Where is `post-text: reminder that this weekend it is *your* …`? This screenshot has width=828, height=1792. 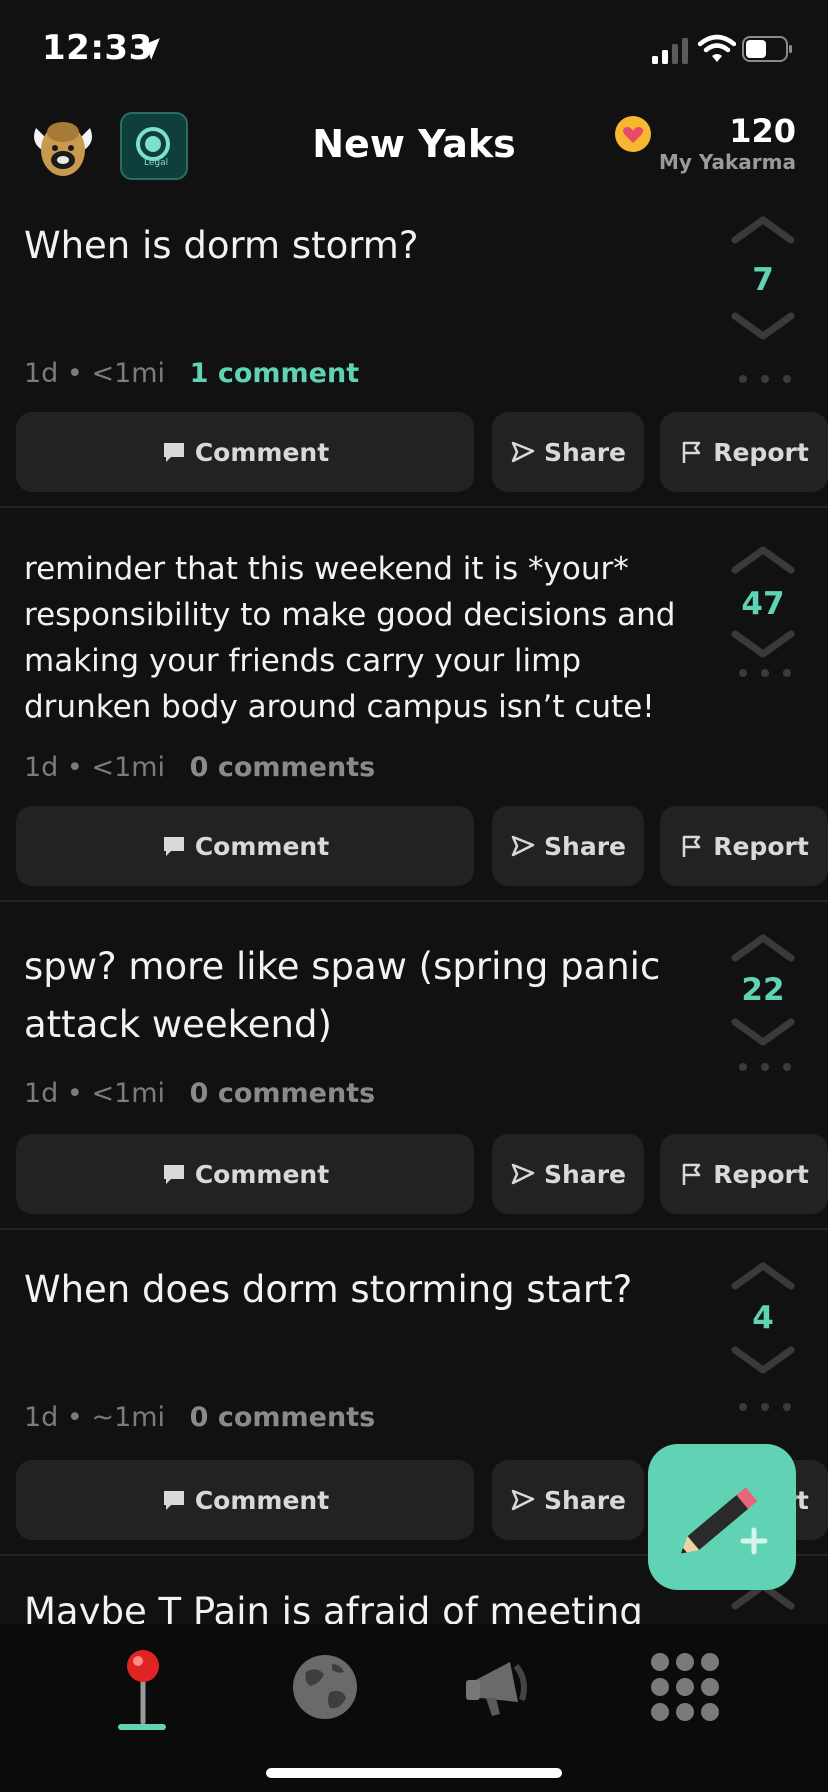
post-text: reminder that this weekend it is *your* … is located at coordinates (369, 638).